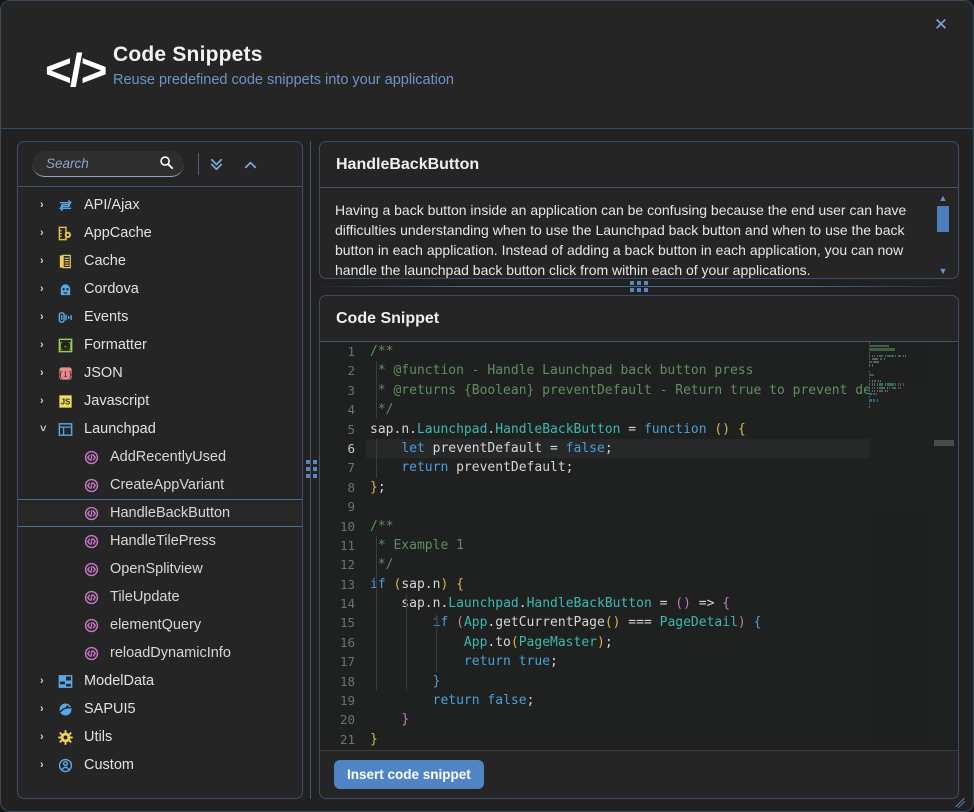 The width and height of the screenshot is (974, 812). What do you see at coordinates (117, 401) in the screenshot?
I see `tree-item-label: Javascript` at bounding box center [117, 401].